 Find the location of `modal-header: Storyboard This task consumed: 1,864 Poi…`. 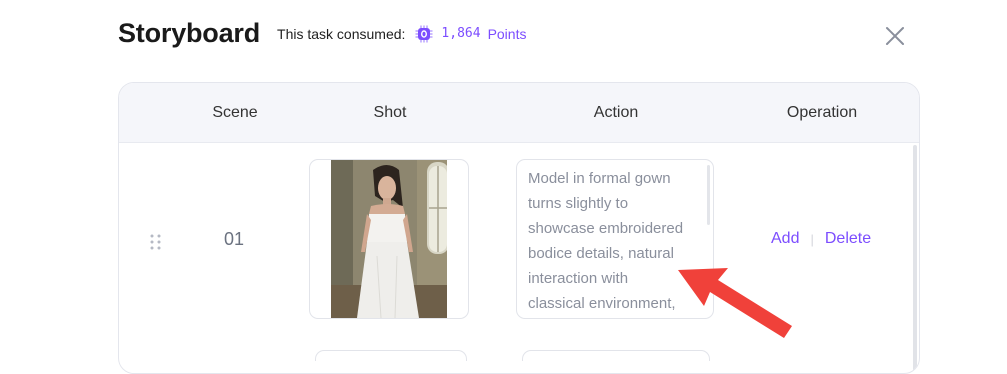

modal-header: Storyboard This task consumed: 1,864 Poi… is located at coordinates (322, 33).